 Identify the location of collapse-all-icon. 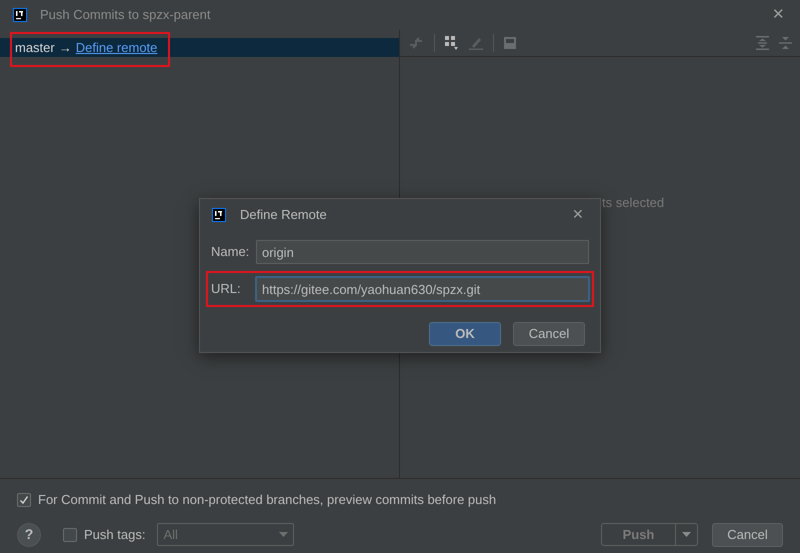
(785, 43).